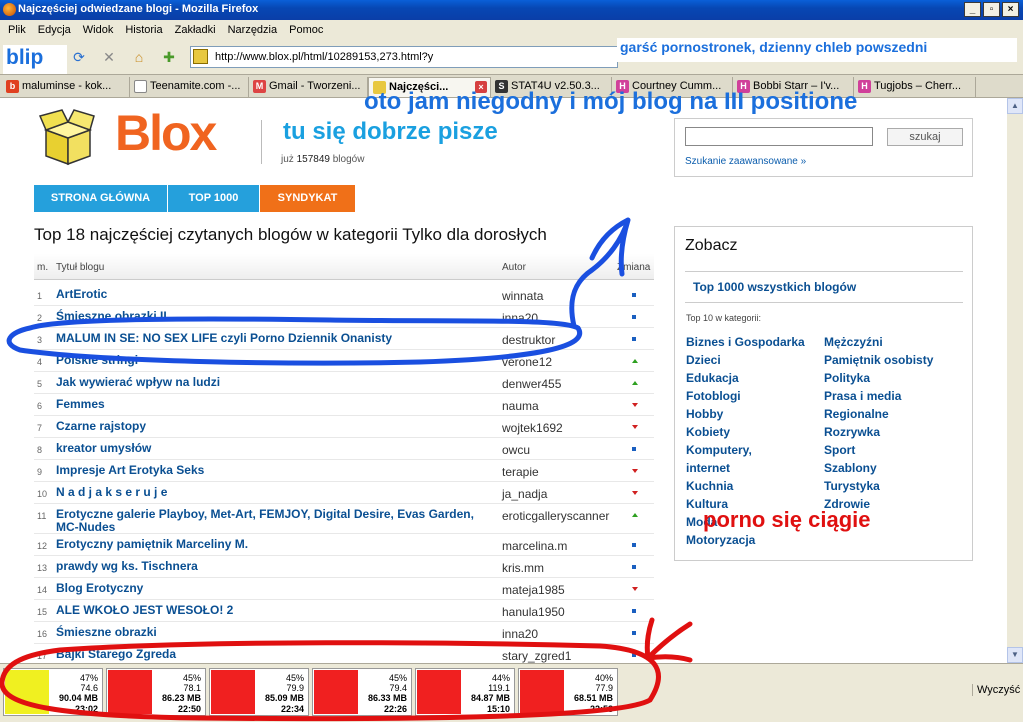 This screenshot has height=722, width=1023. What do you see at coordinates (362, 692) in the screenshot?
I see `download-item: 45% 79.4 86.33 MB 22:26` at bounding box center [362, 692].